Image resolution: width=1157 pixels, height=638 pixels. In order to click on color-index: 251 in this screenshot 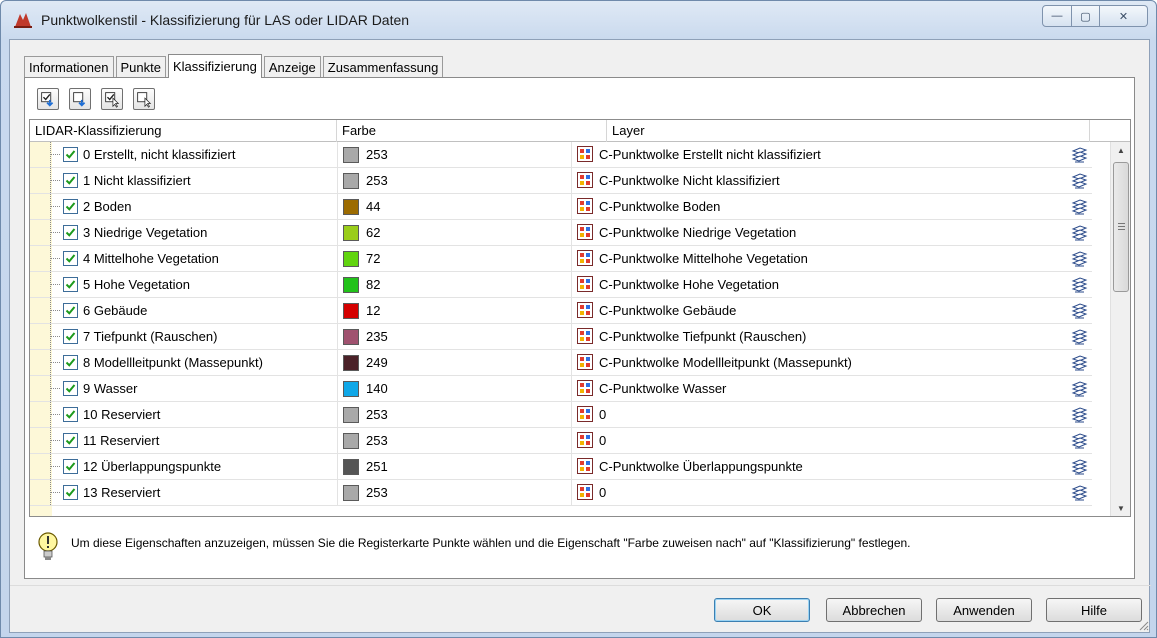, I will do `click(377, 466)`.